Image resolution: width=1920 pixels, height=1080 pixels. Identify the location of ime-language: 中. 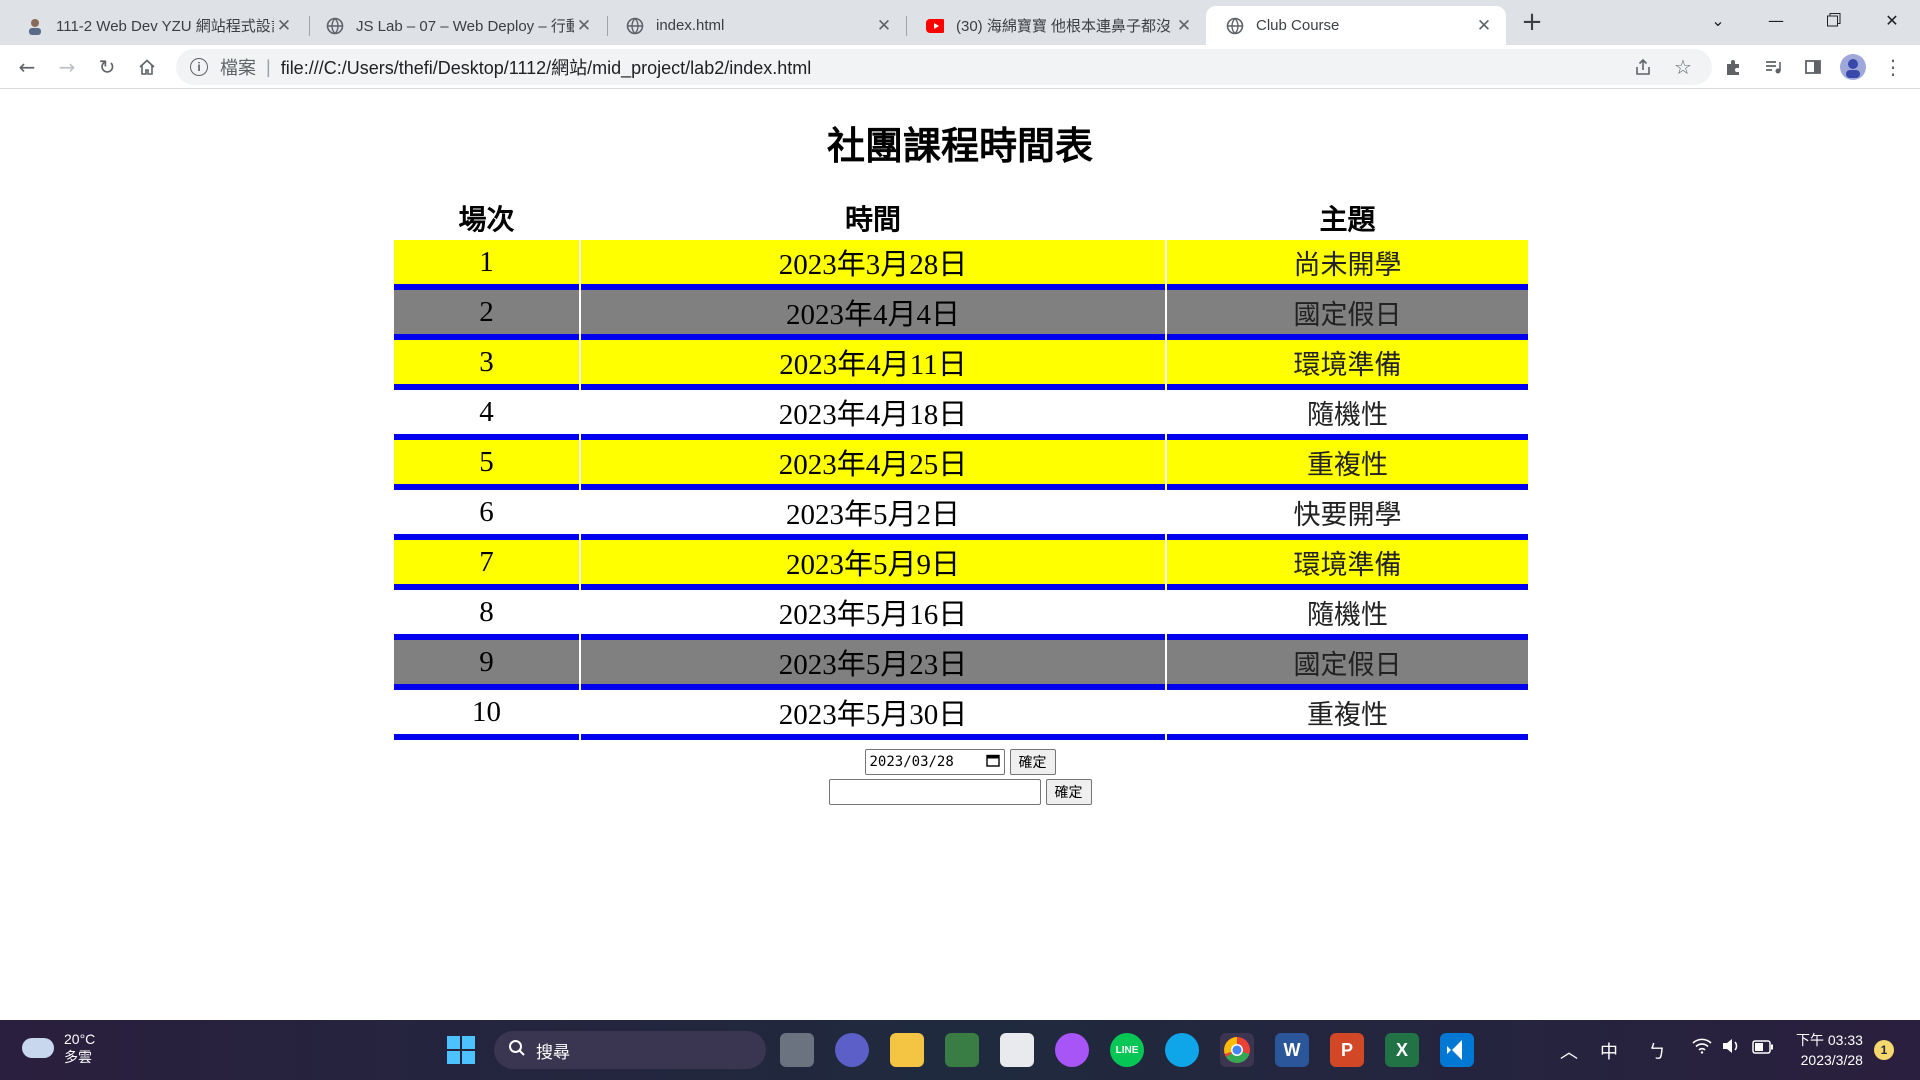
(1609, 1051).